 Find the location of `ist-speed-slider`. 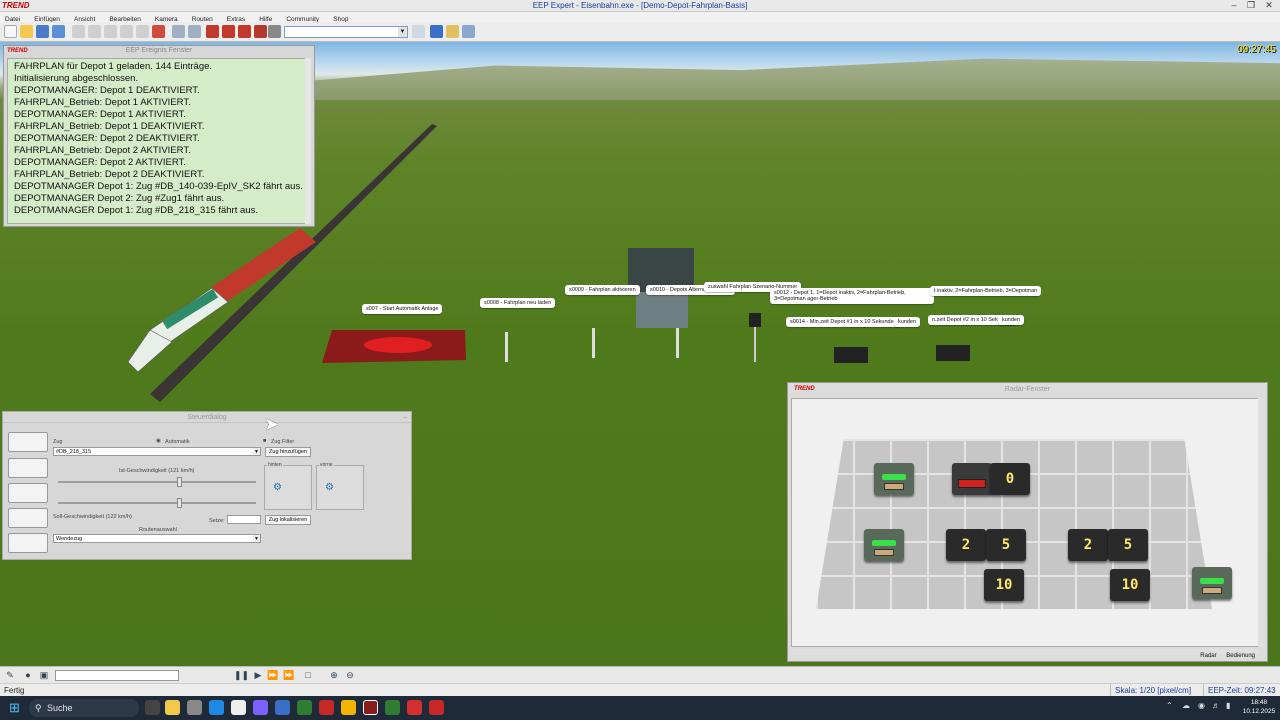

ist-speed-slider is located at coordinates (157, 482).